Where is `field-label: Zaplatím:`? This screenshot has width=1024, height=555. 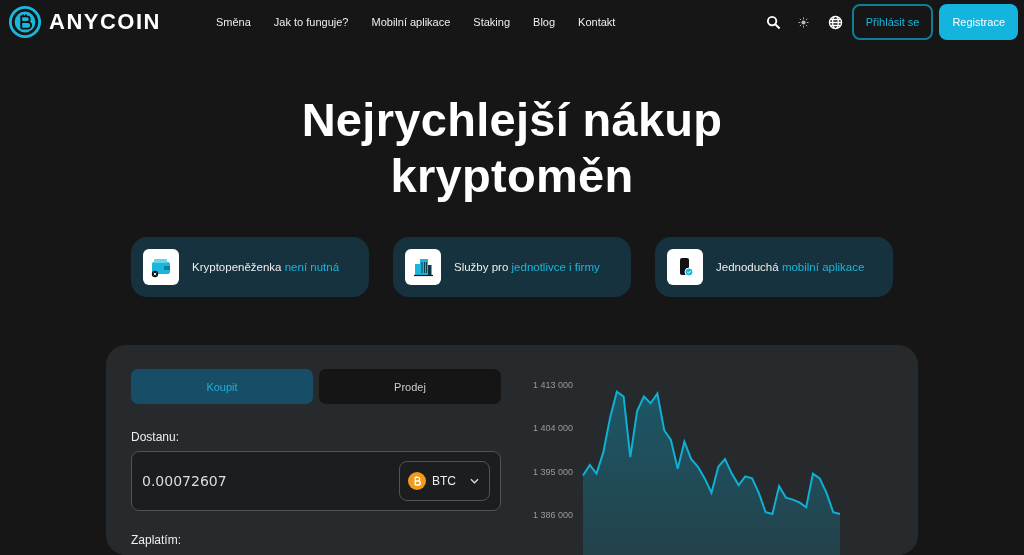 field-label: Zaplatím: is located at coordinates (156, 540).